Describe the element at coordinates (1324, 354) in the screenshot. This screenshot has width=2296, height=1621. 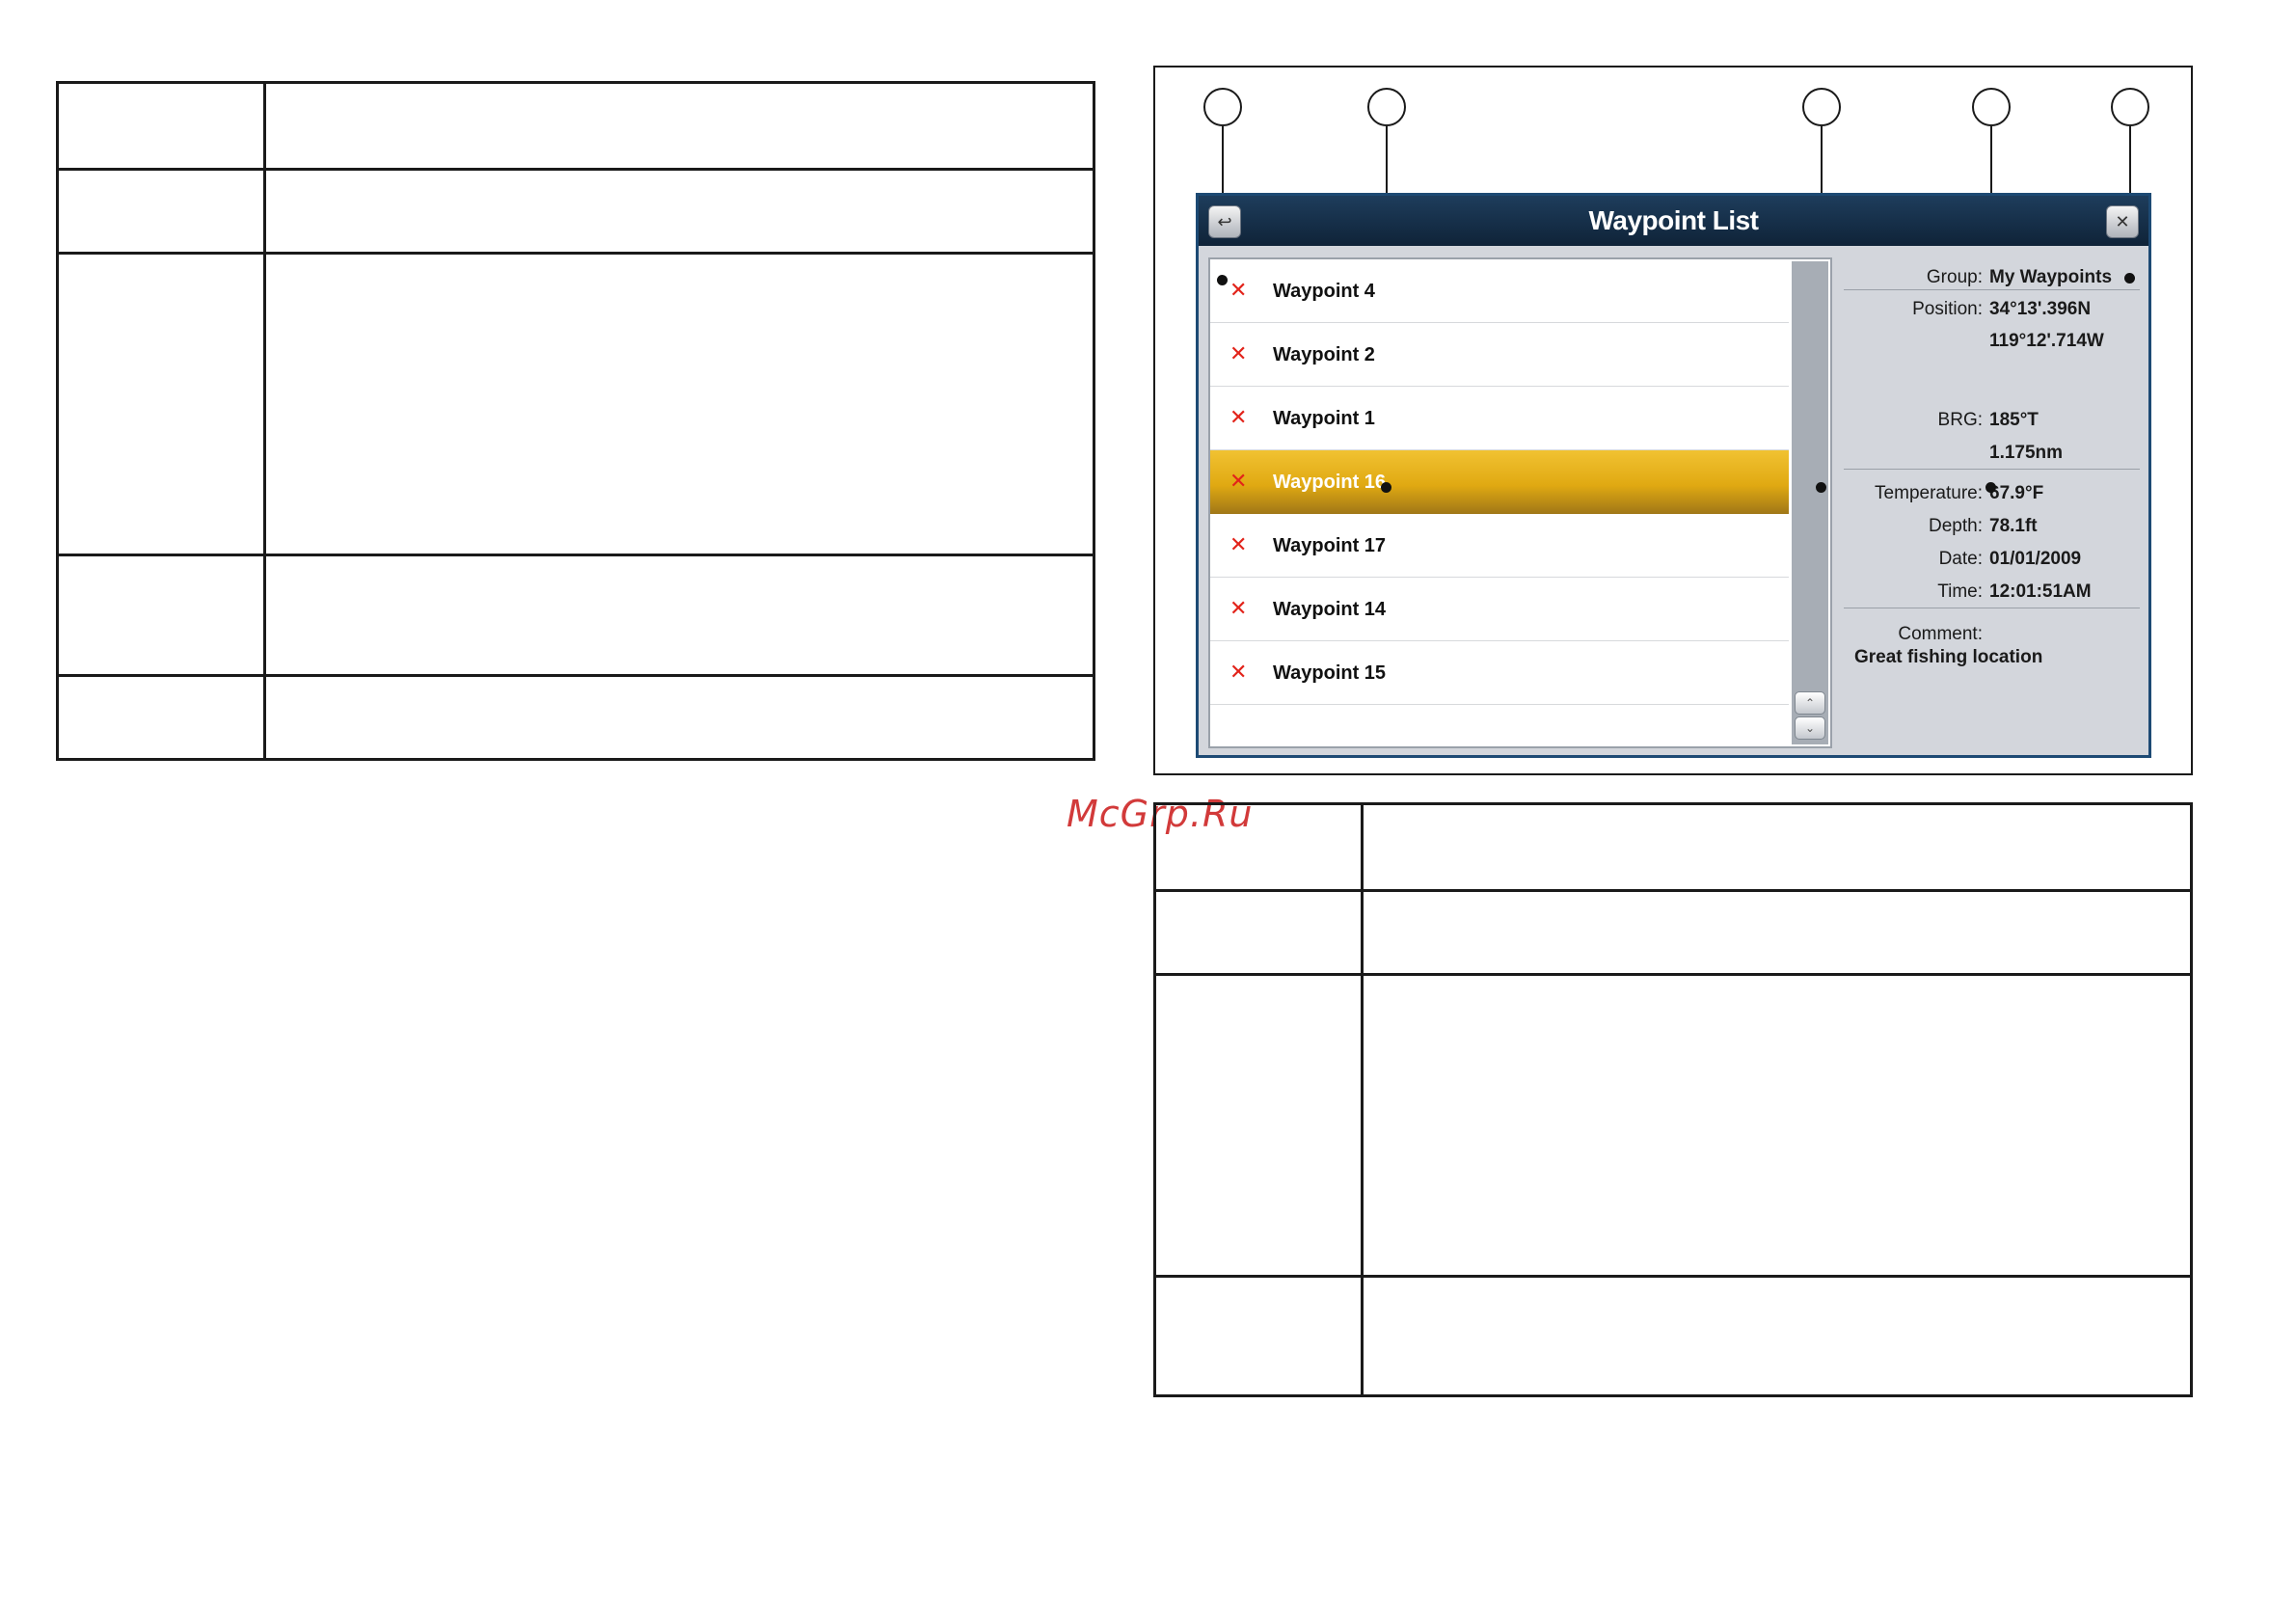
I see `waypoint-label: Waypoint 2` at that location.